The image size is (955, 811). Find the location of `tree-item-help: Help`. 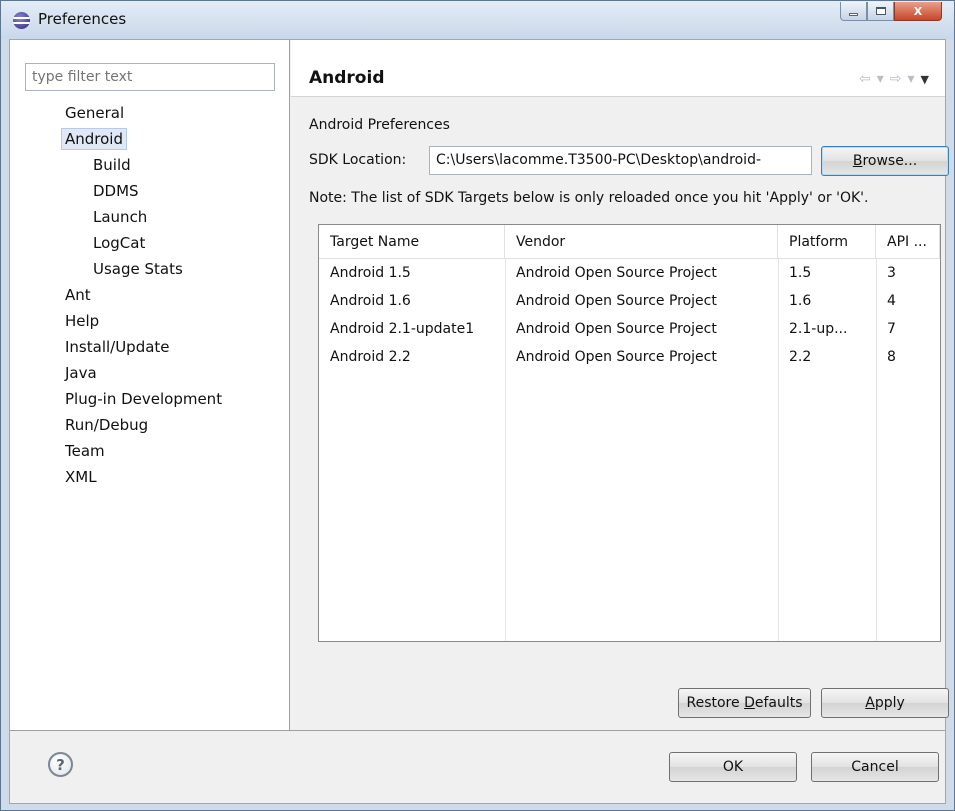

tree-item-help: Help is located at coordinates (150, 321).